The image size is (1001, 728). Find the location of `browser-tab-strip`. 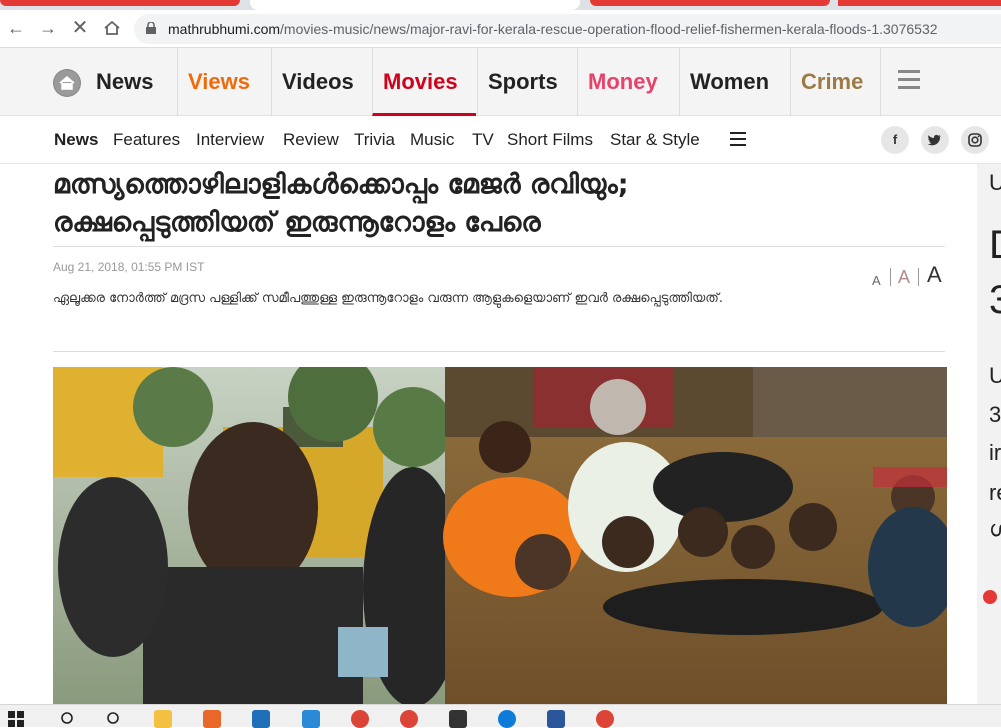

browser-tab-strip is located at coordinates (500, 5).